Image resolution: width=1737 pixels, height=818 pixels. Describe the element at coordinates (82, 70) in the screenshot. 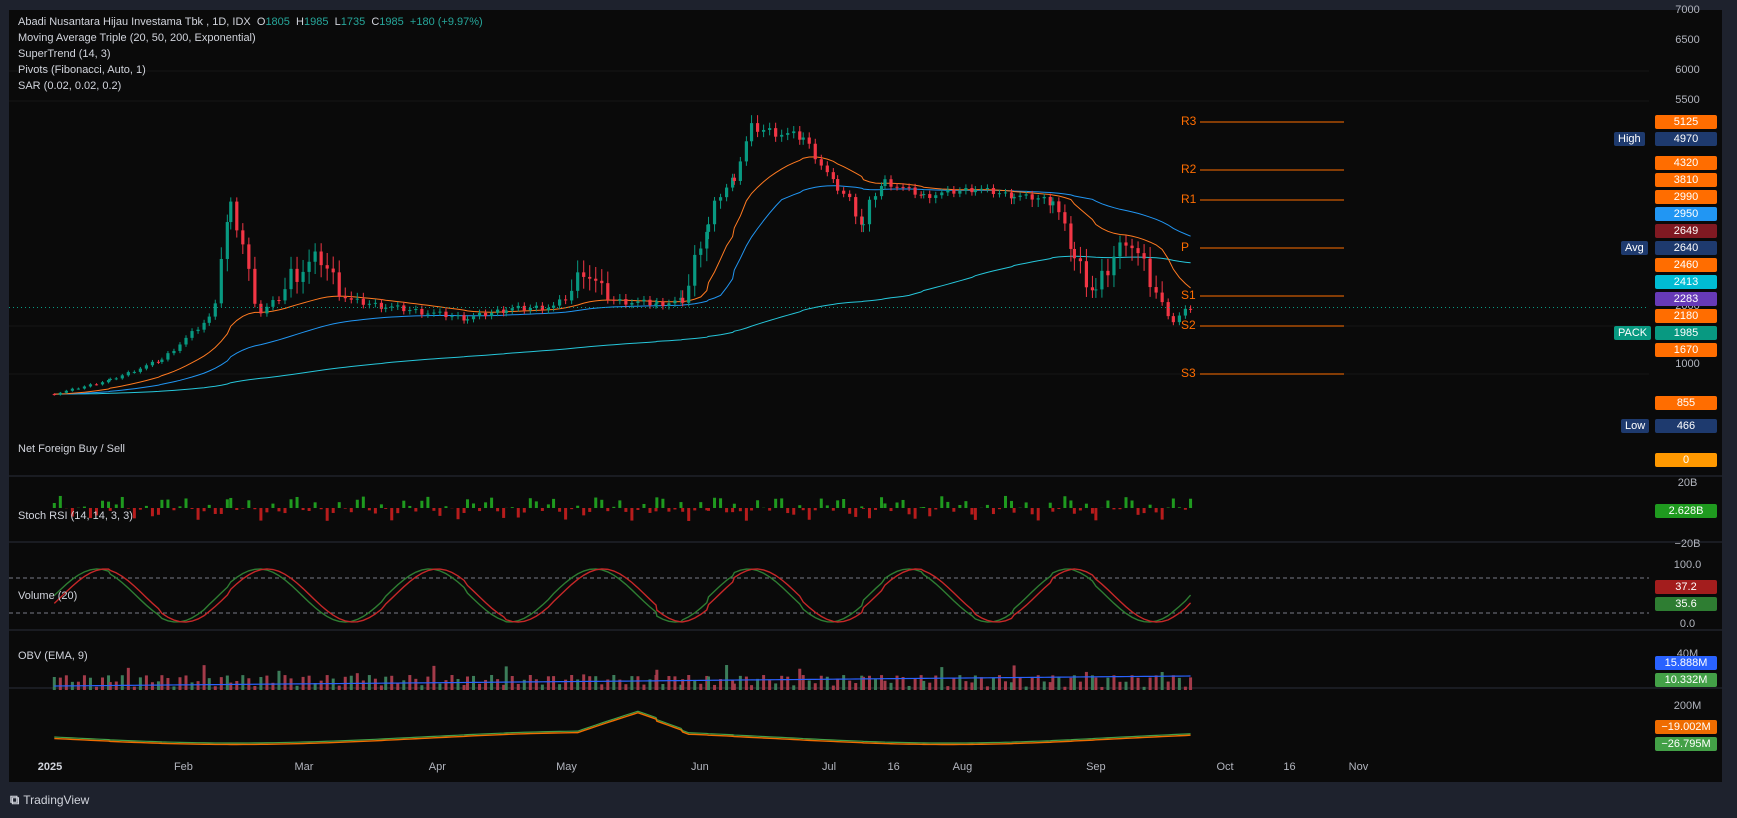

I see `indicator-pivots: Pivots (Fibonacci, Auto, 1)` at that location.